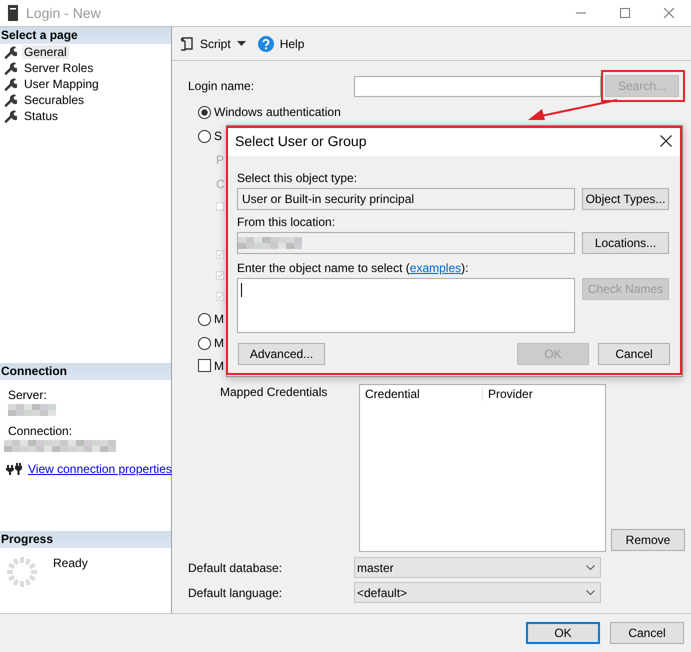 The width and height of the screenshot is (691, 652). What do you see at coordinates (22, 572) in the screenshot?
I see `spinner-icon` at bounding box center [22, 572].